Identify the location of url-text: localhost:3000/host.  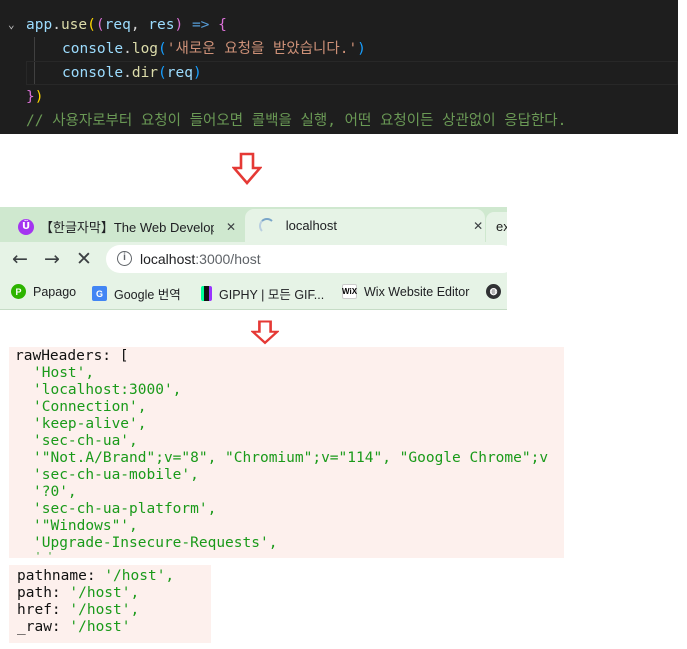
(200, 259).